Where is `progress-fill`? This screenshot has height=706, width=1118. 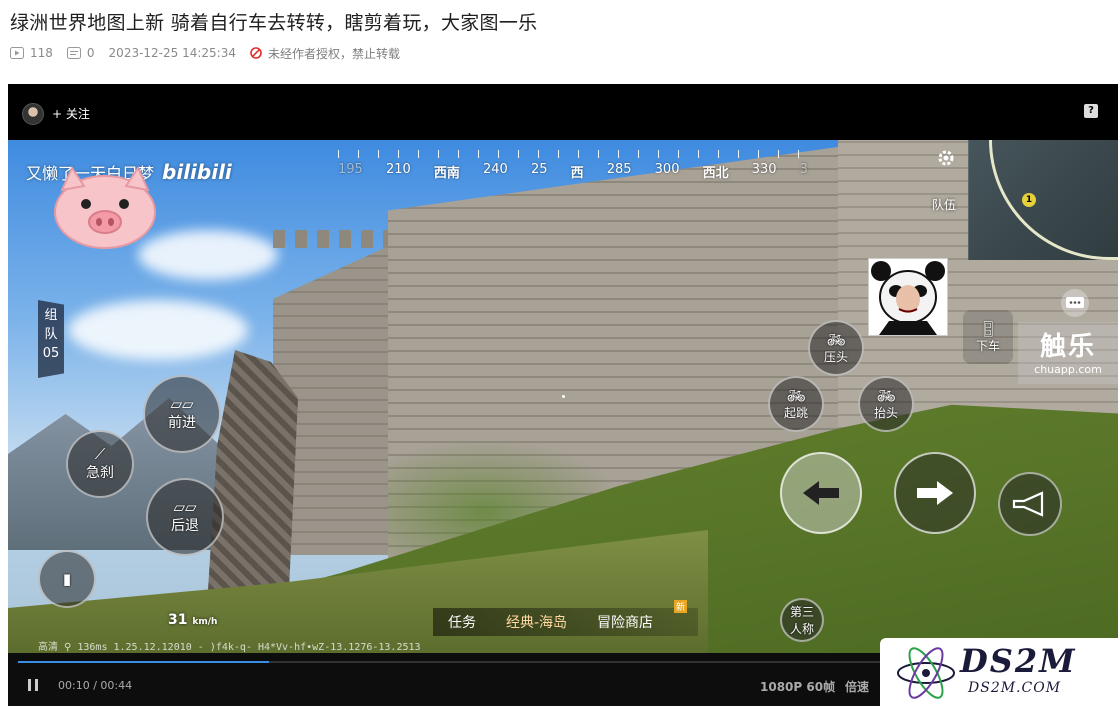 progress-fill is located at coordinates (143, 662).